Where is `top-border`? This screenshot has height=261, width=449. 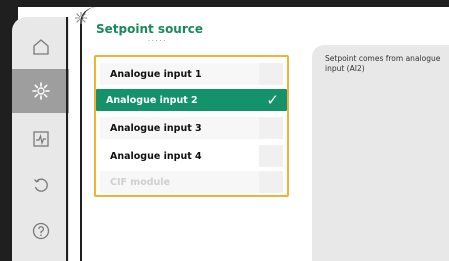
top-border is located at coordinates (224, 3).